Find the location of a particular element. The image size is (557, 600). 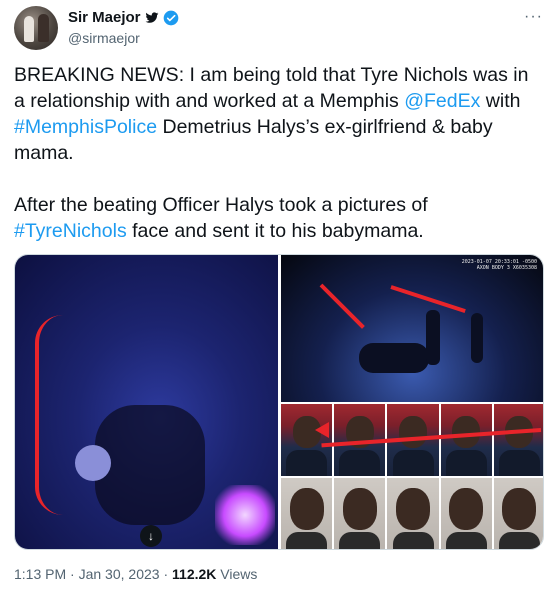

views-count: 112.2K is located at coordinates (194, 574).